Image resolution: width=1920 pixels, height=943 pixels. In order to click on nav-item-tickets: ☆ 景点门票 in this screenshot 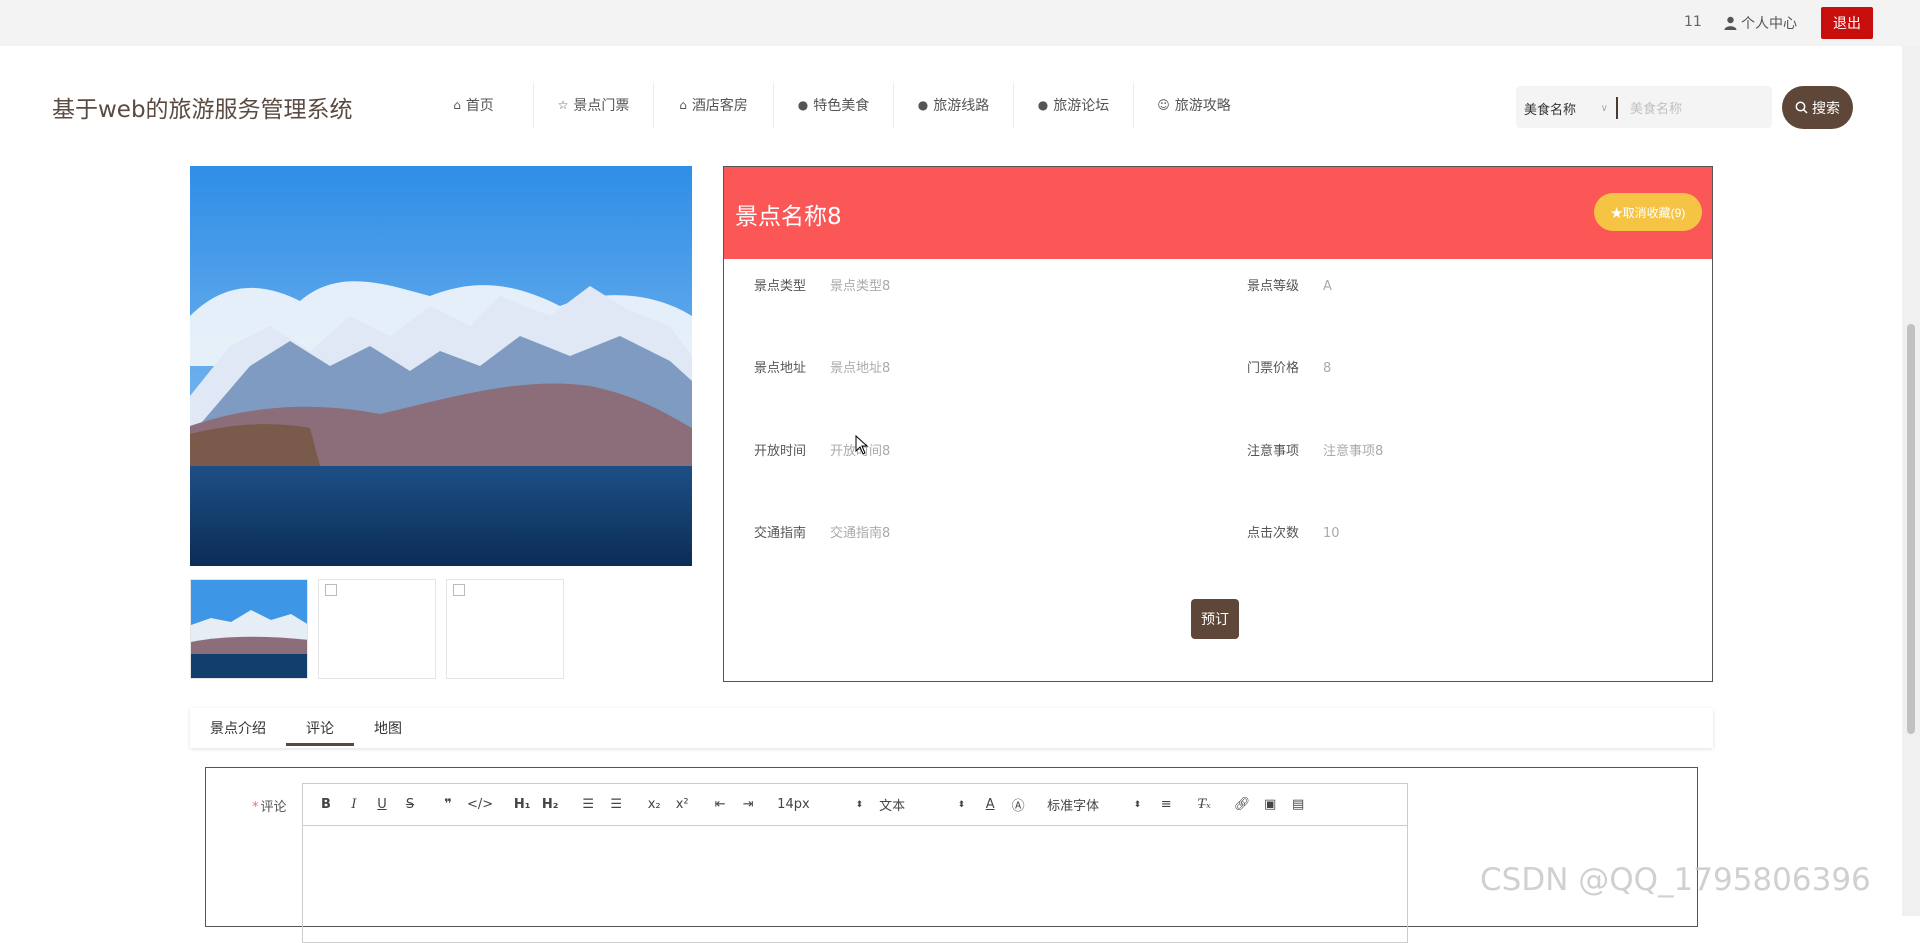, I will do `click(594, 105)`.